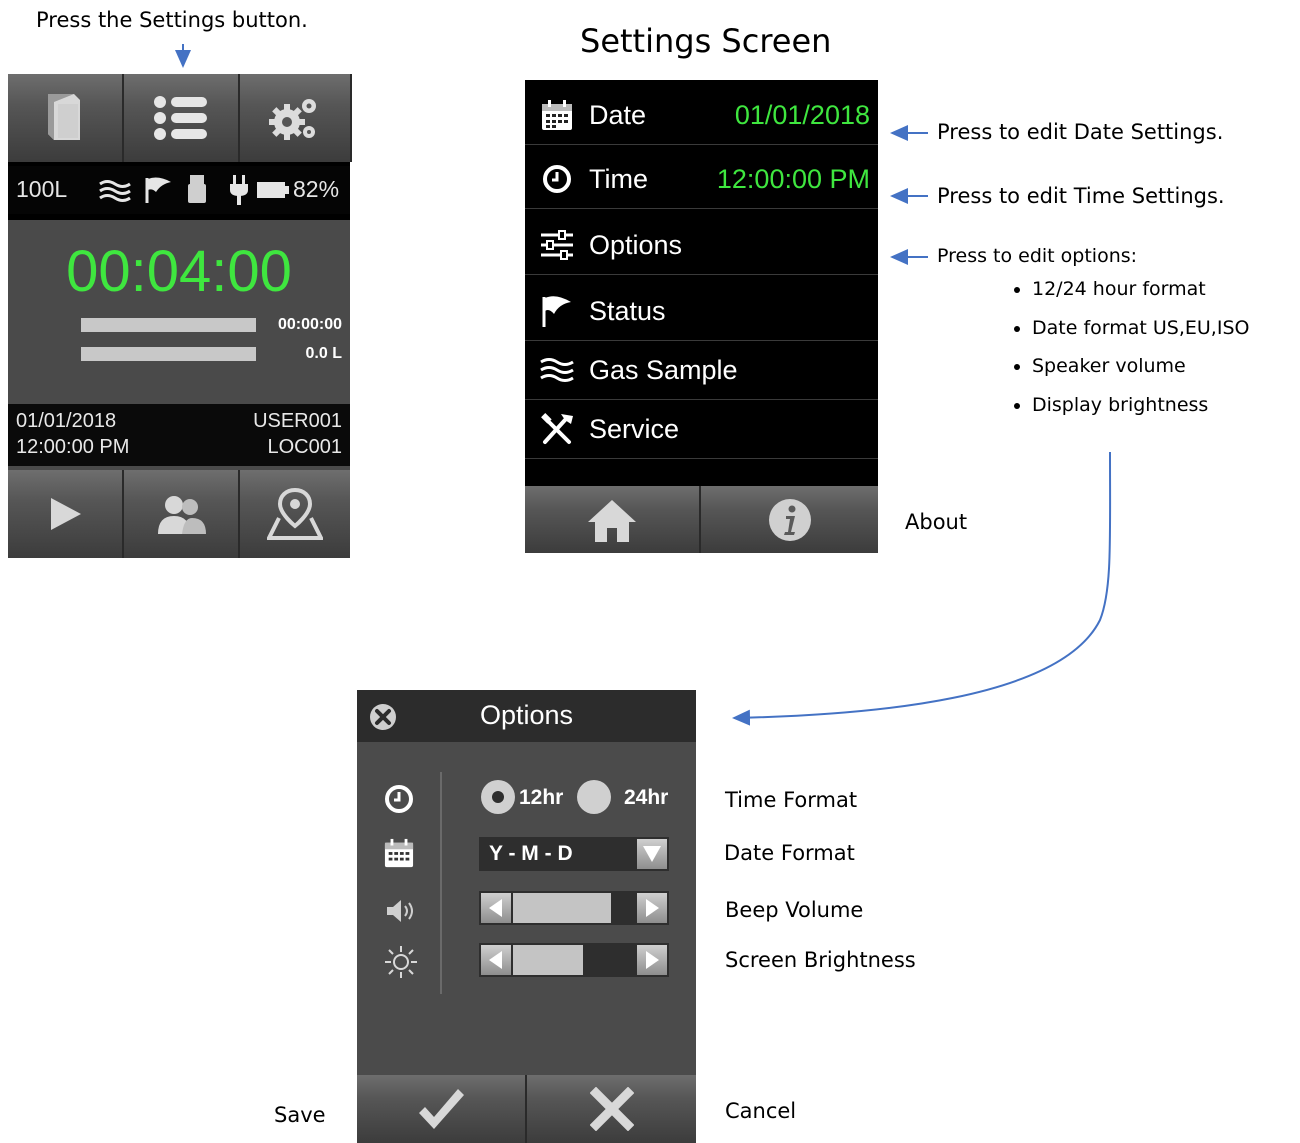  Describe the element at coordinates (701, 179) in the screenshot. I see `settings-item-time: Time 12:00:00 PM` at that location.